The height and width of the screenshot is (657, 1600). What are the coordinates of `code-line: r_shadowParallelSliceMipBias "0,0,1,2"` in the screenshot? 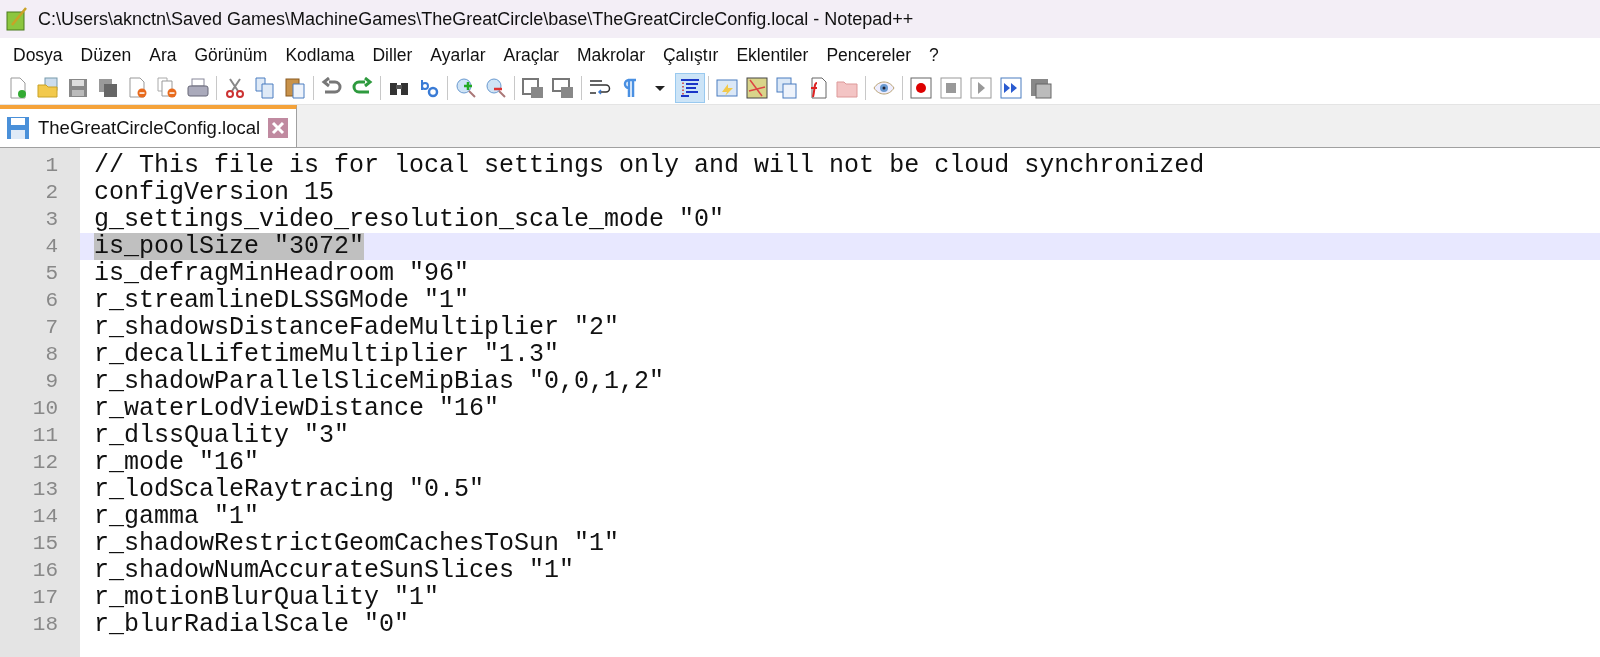 It's located at (379, 381).